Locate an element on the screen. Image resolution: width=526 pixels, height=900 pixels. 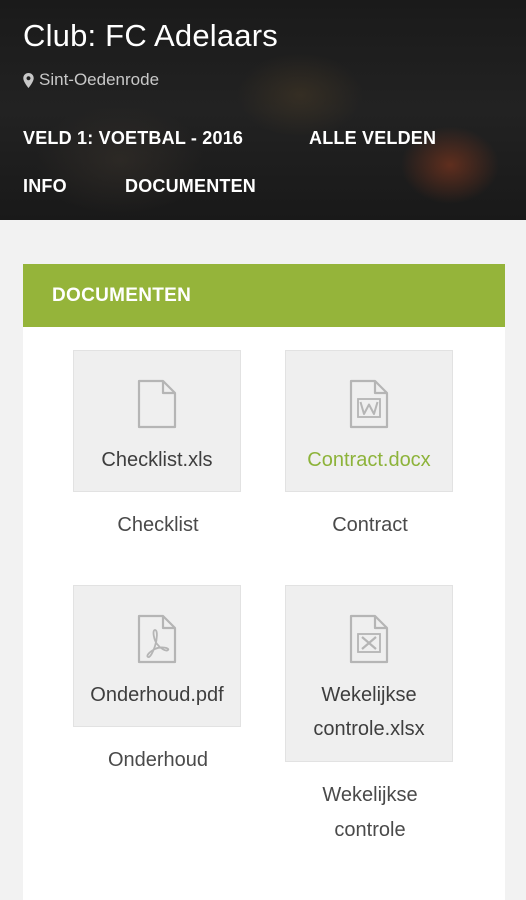
document-filename: Wekelijkse controle.xlsx is located at coordinates (368, 712).